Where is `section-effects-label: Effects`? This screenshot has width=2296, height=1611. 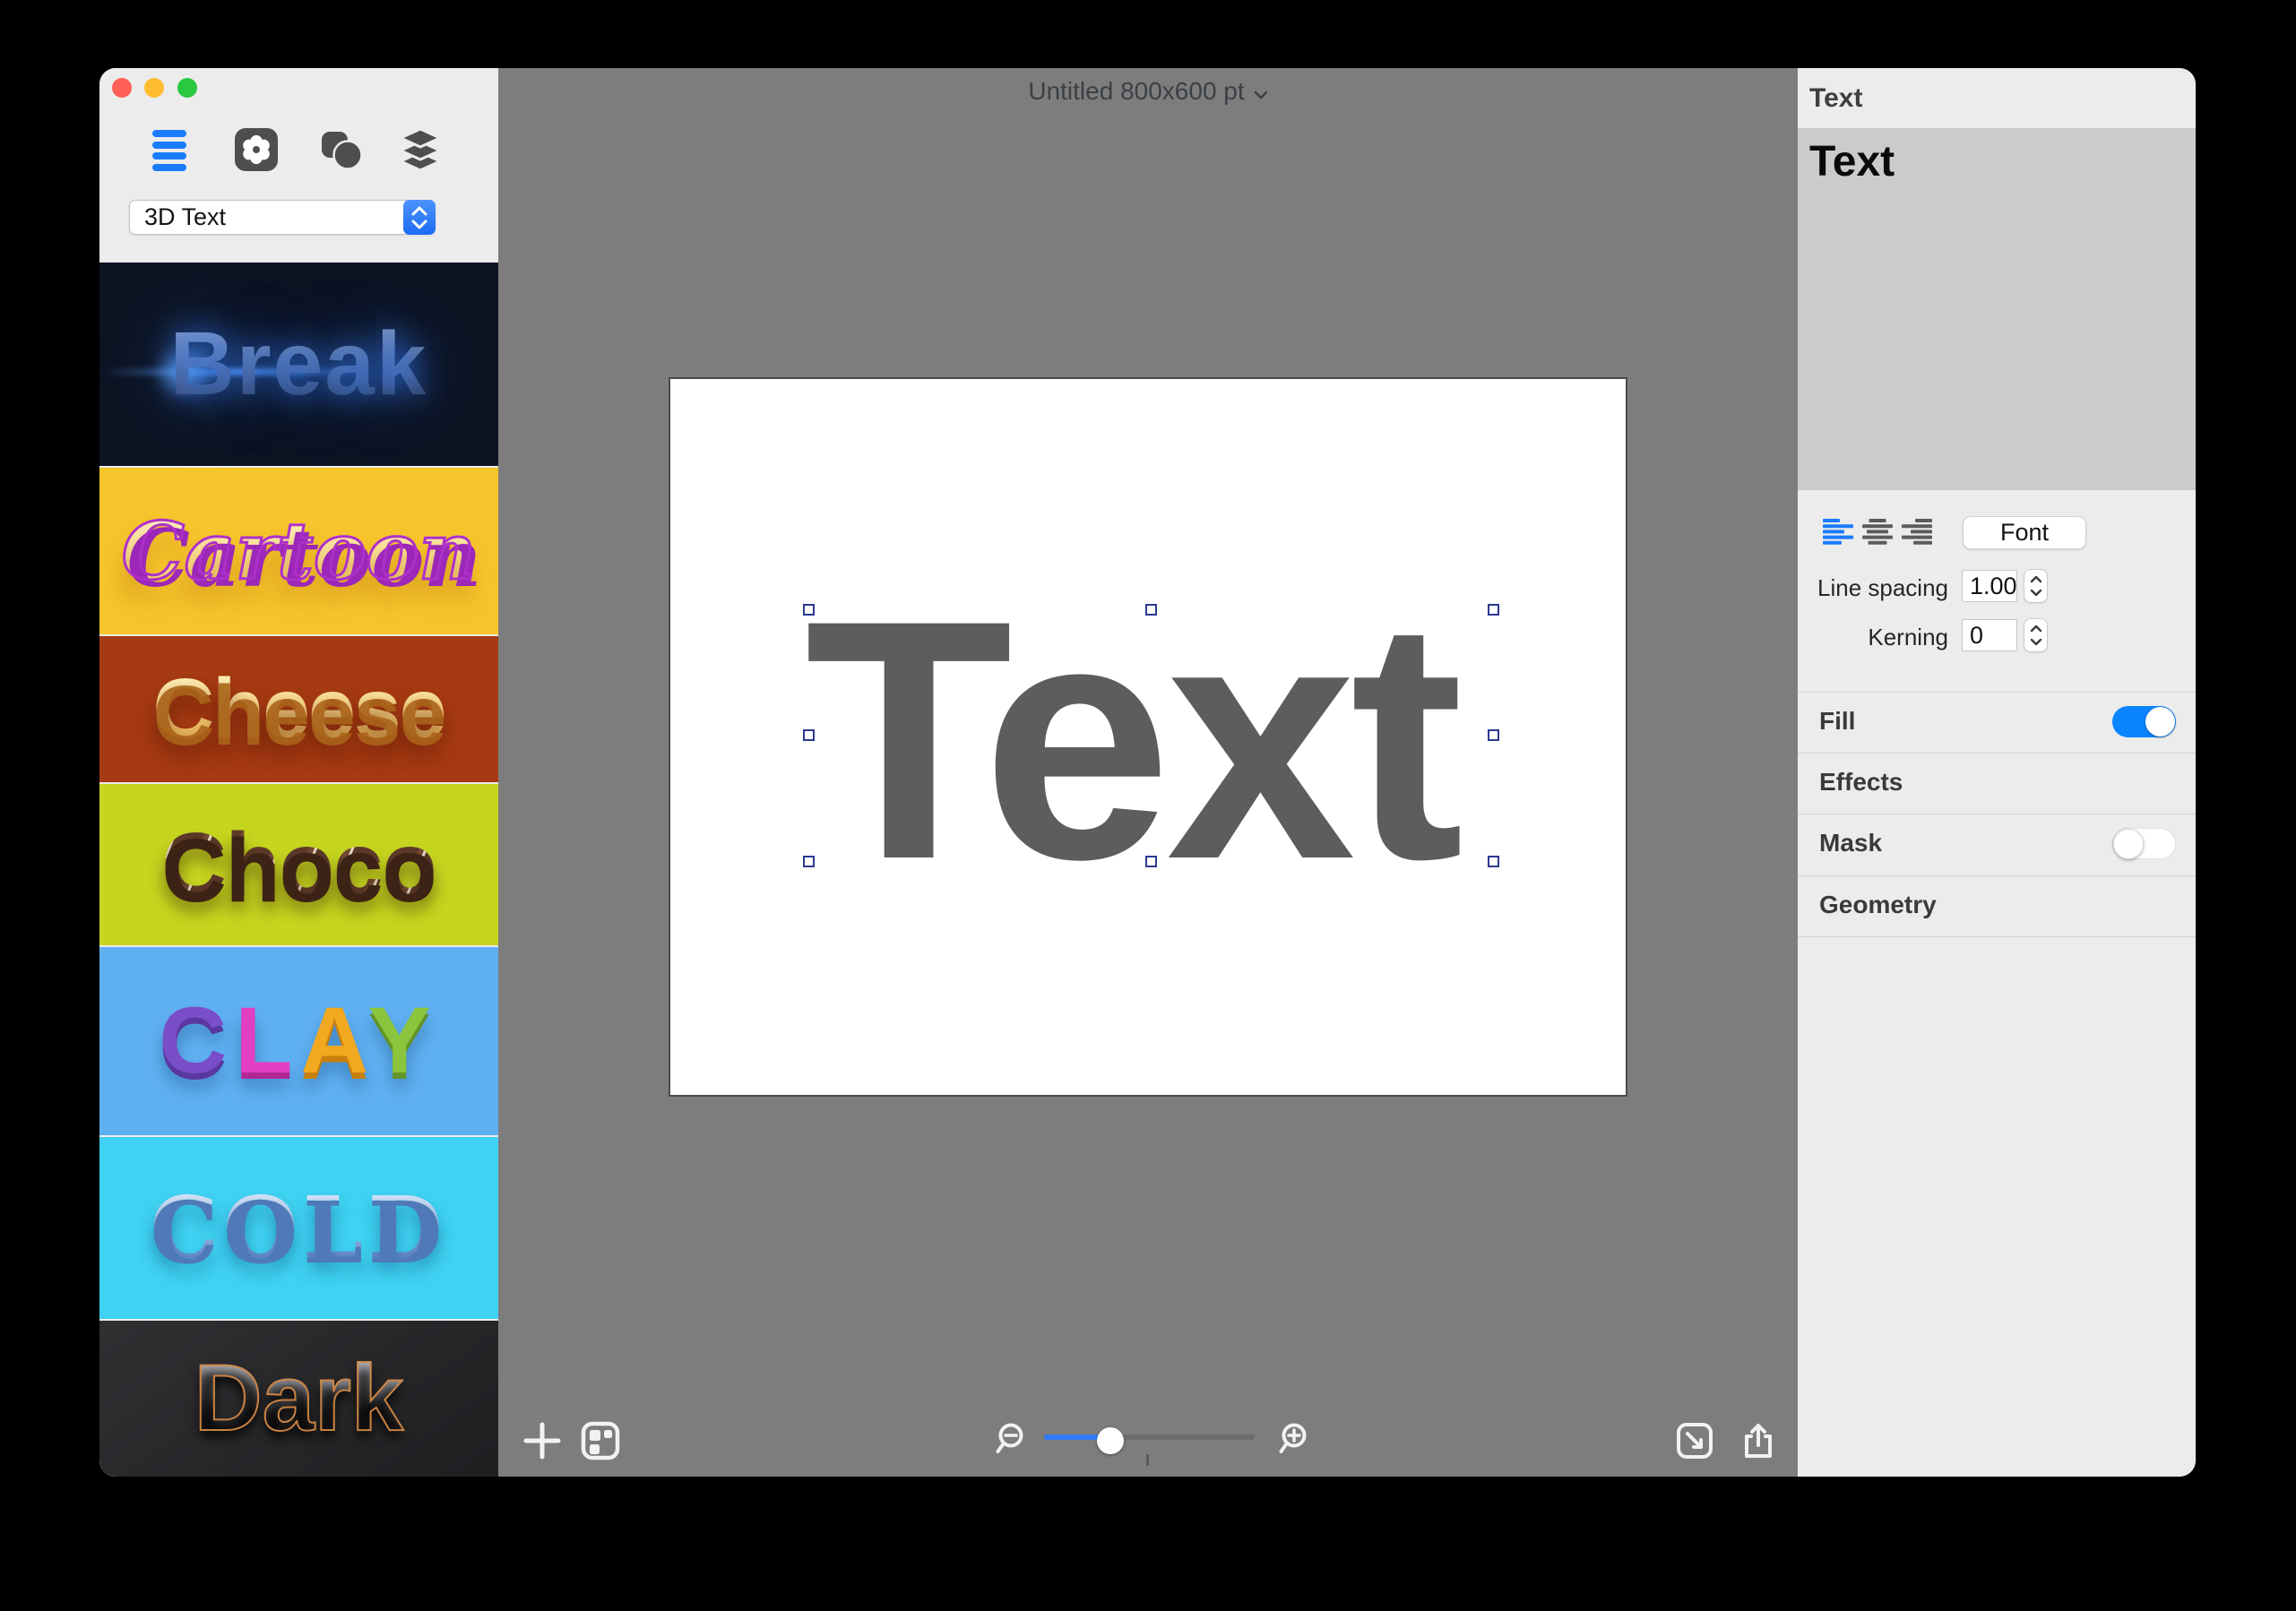 section-effects-label: Effects is located at coordinates (1861, 782).